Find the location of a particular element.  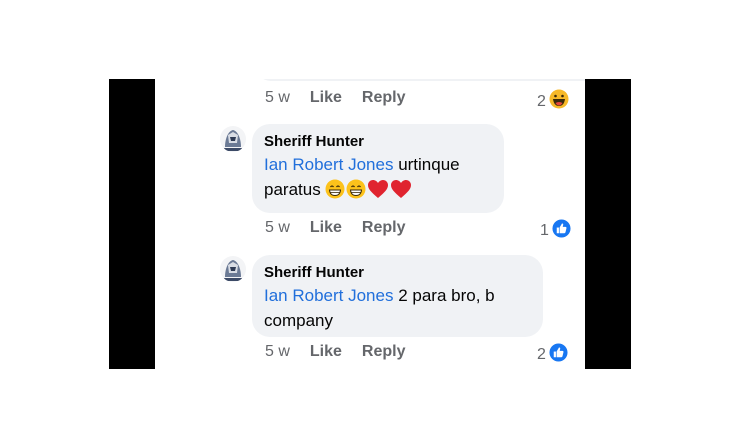

comment-text-line2: paratus is located at coordinates (295, 189).